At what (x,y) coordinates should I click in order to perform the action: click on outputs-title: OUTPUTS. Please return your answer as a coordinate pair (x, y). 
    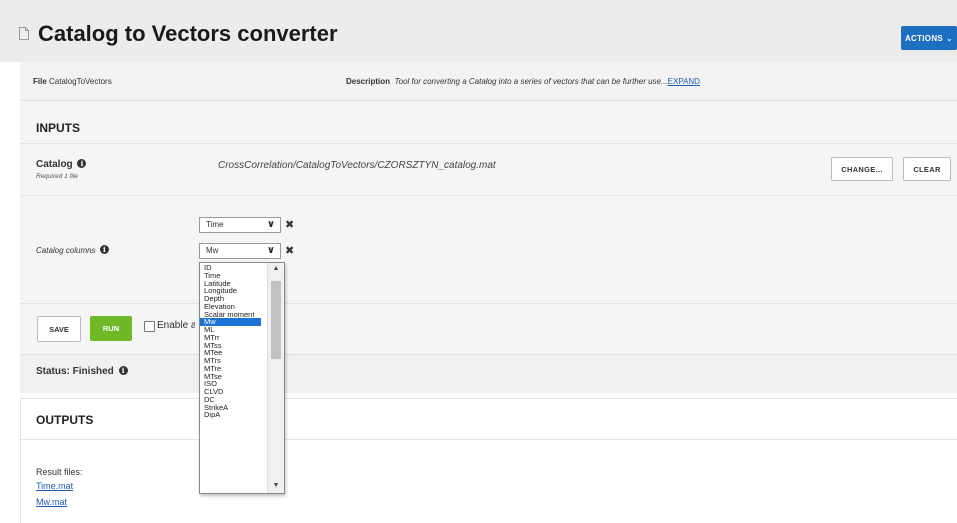
    Looking at the image, I should click on (65, 420).